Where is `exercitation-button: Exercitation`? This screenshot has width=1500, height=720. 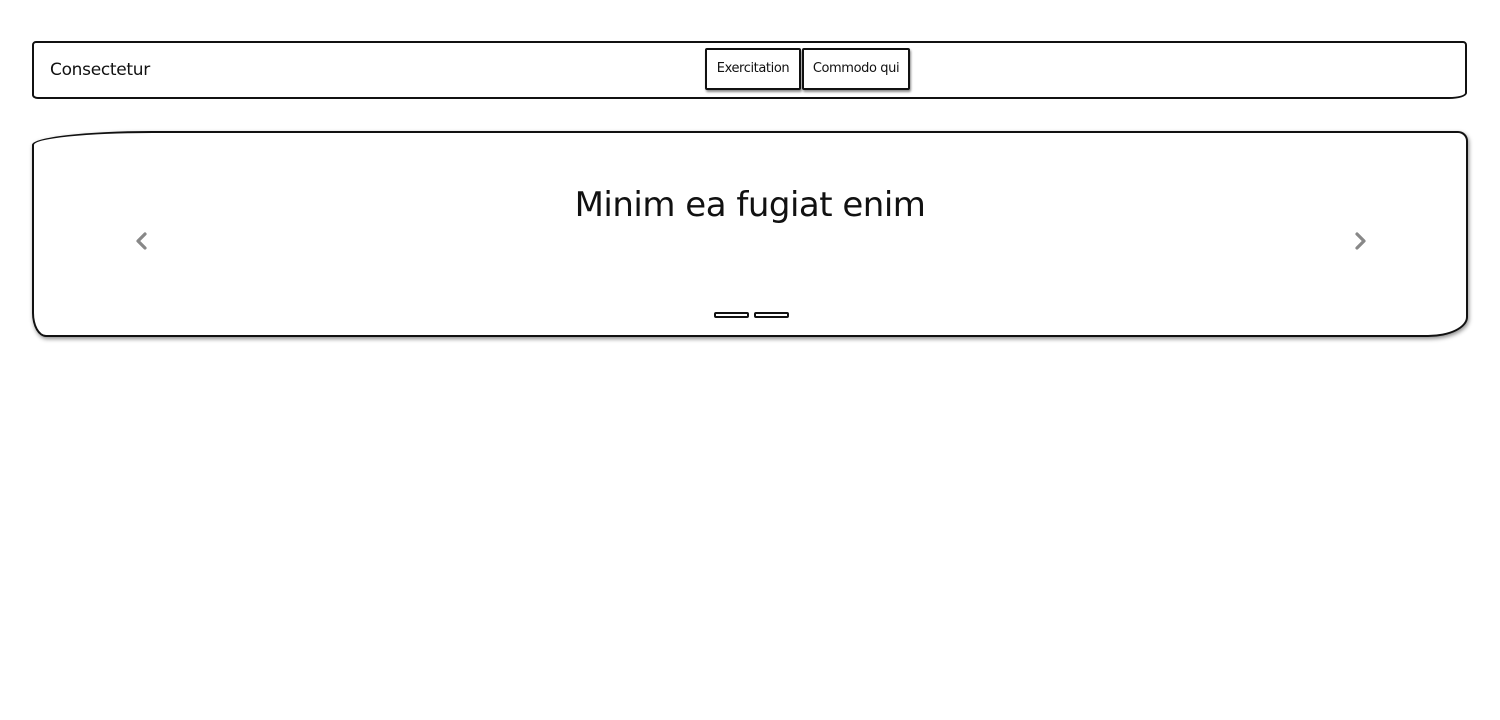
exercitation-button: Exercitation is located at coordinates (753, 69).